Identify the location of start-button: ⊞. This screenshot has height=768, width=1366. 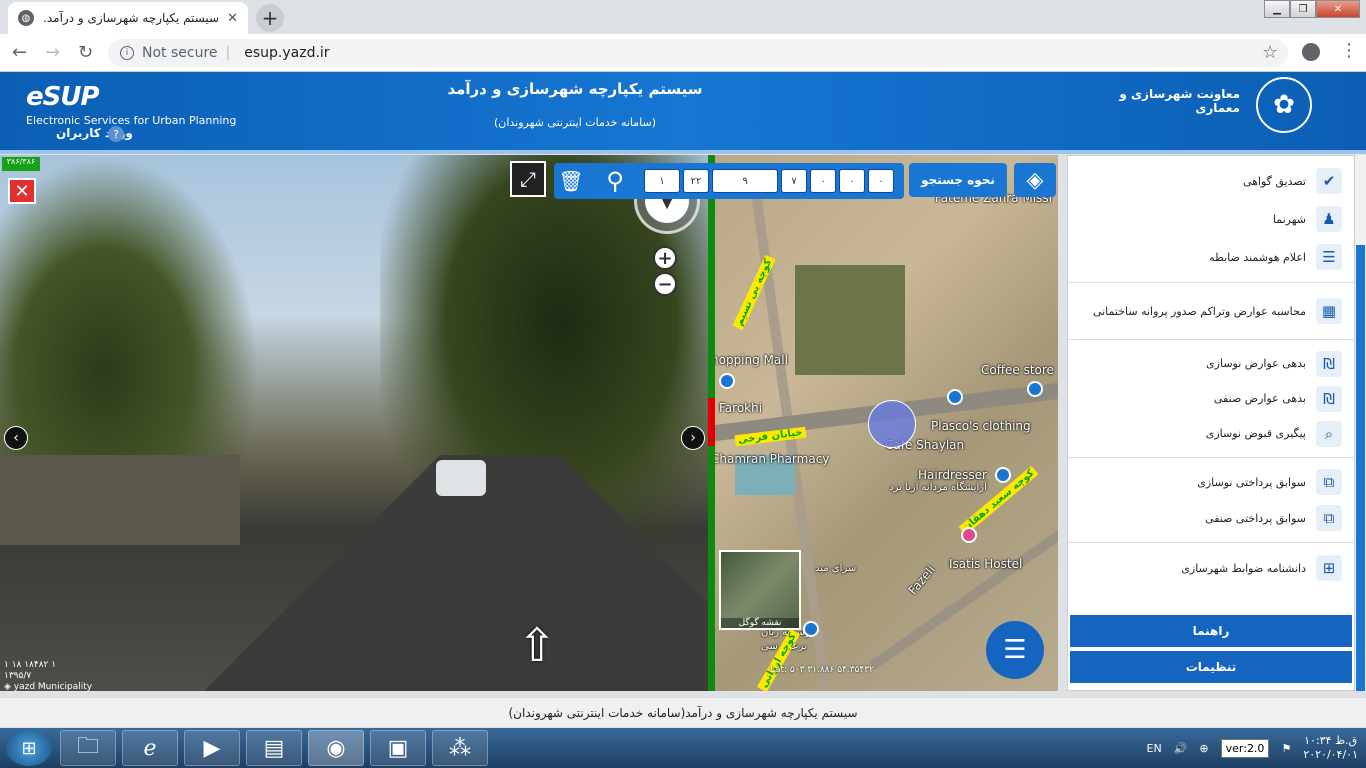
(29, 748).